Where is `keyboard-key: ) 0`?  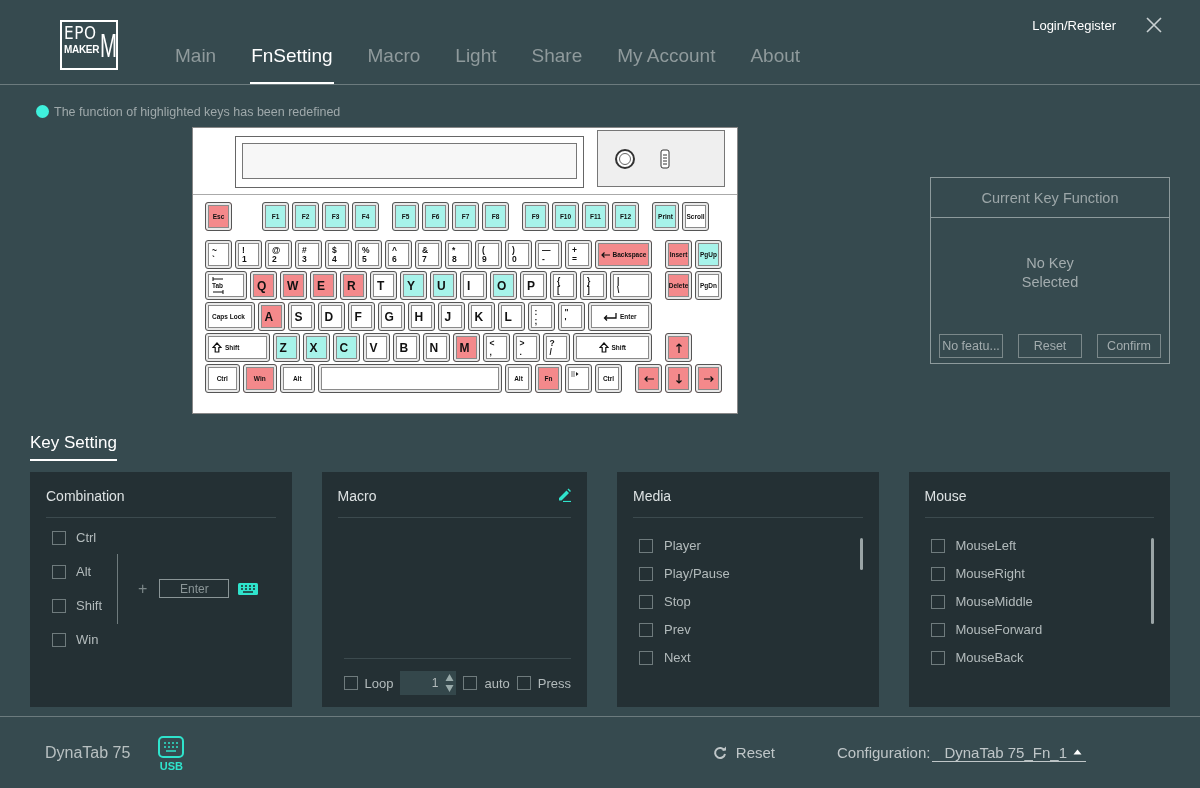 keyboard-key: ) 0 is located at coordinates (518, 254).